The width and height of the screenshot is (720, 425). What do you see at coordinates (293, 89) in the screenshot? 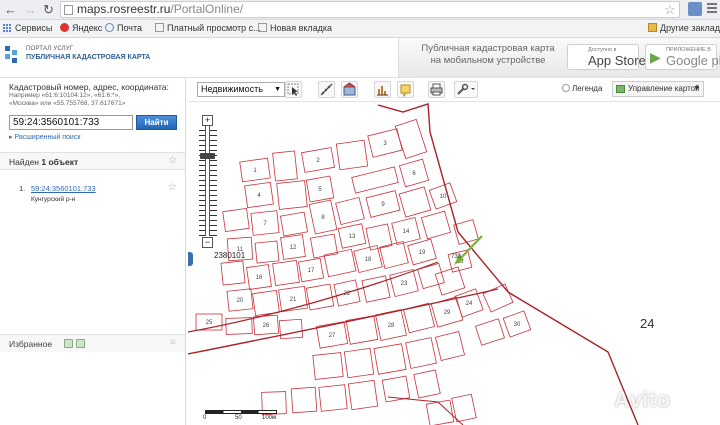
I see `select-tool-button` at bounding box center [293, 89].